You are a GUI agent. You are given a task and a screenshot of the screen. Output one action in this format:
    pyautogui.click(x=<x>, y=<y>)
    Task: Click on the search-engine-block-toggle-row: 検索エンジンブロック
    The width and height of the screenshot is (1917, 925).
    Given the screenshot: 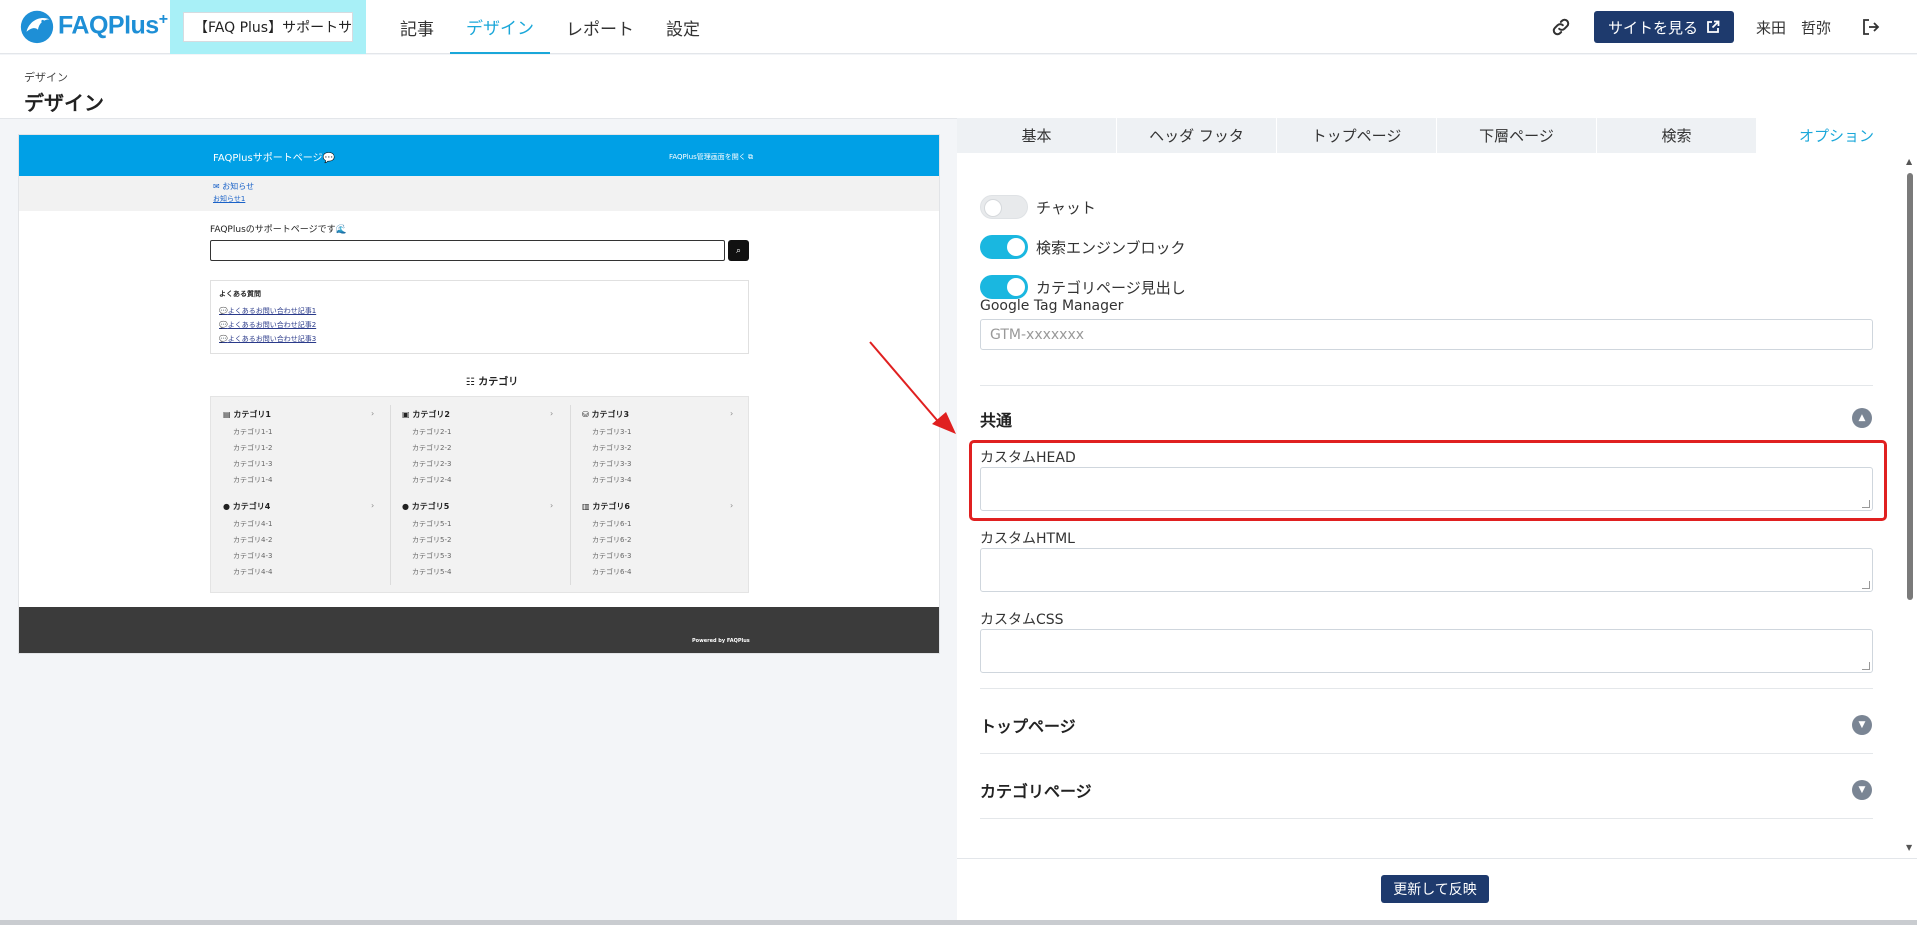 What is the action you would take?
    pyautogui.click(x=1083, y=247)
    